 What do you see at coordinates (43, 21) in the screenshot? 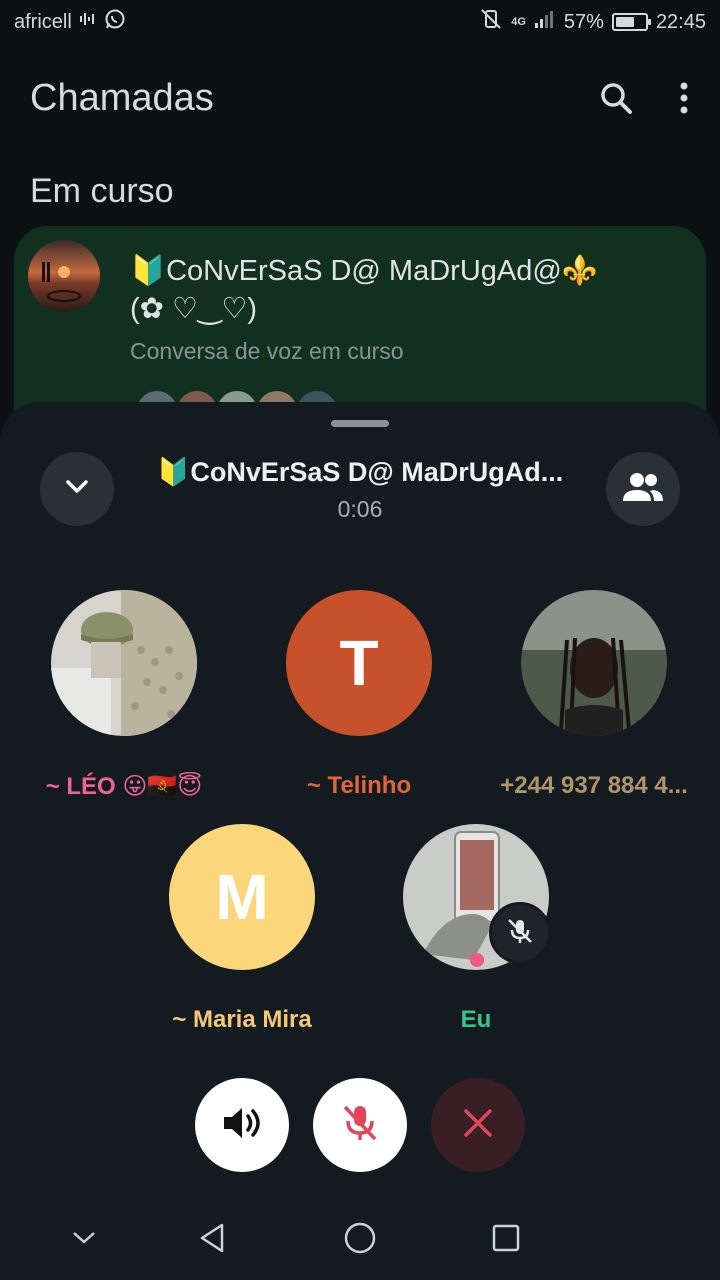
I see `carrier-label: africell` at bounding box center [43, 21].